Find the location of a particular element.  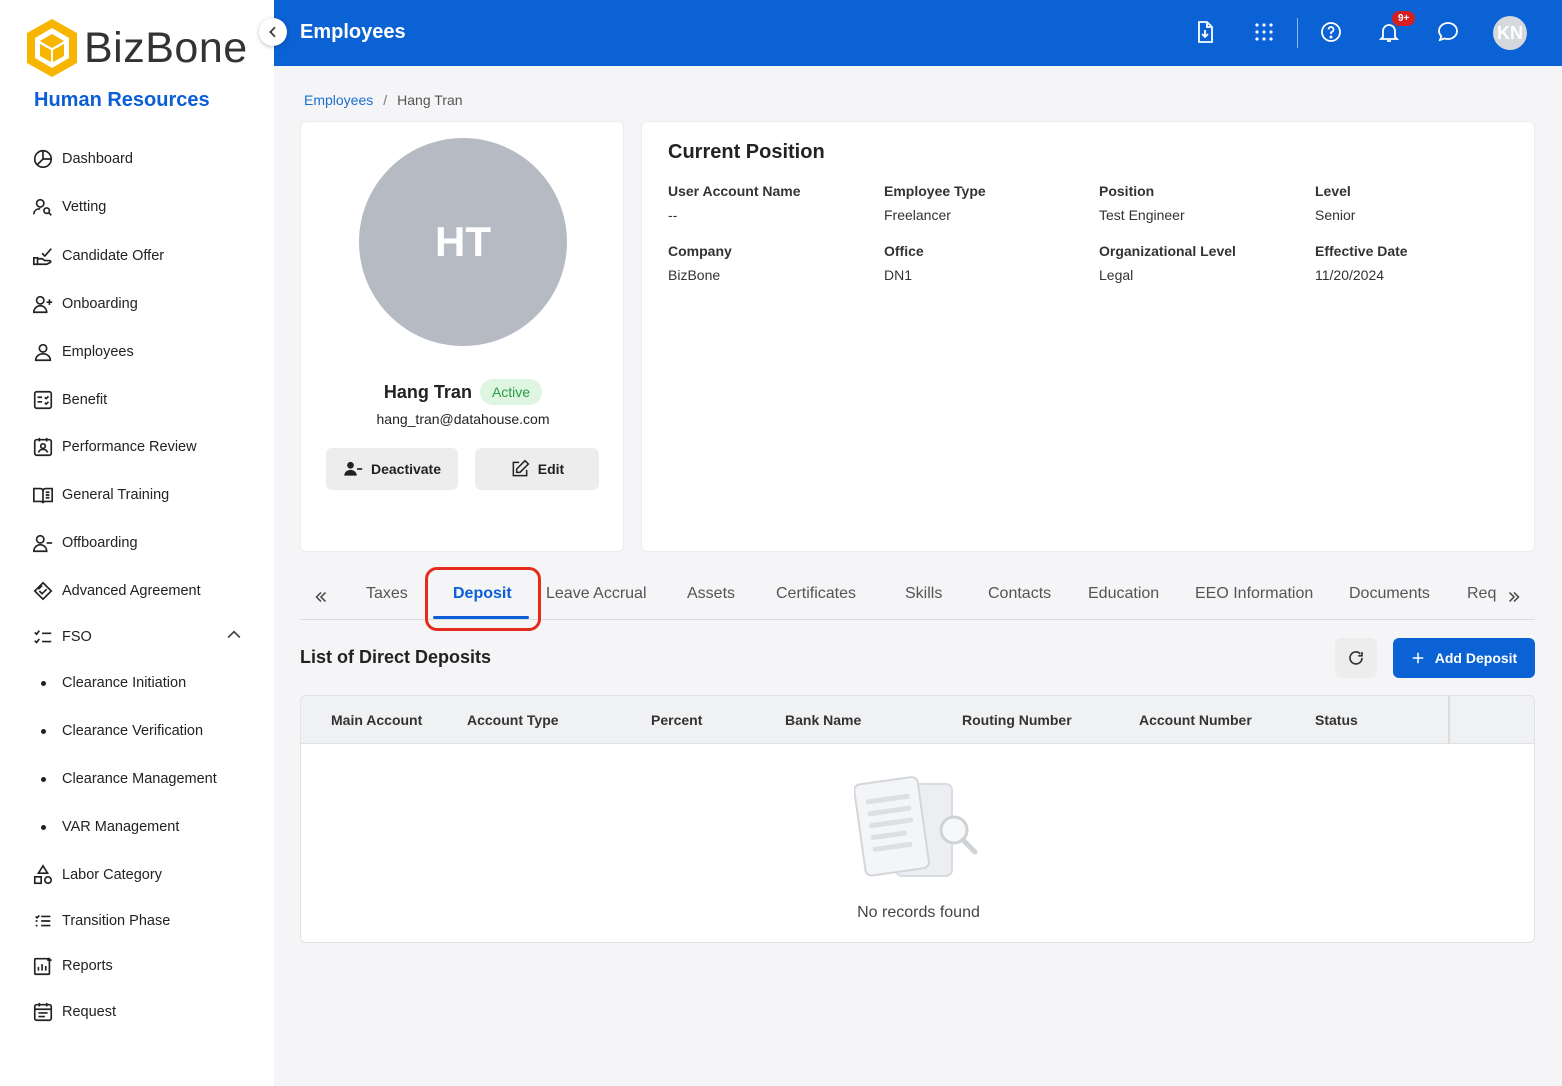

brand-logo: BizBone is located at coordinates (136, 48).